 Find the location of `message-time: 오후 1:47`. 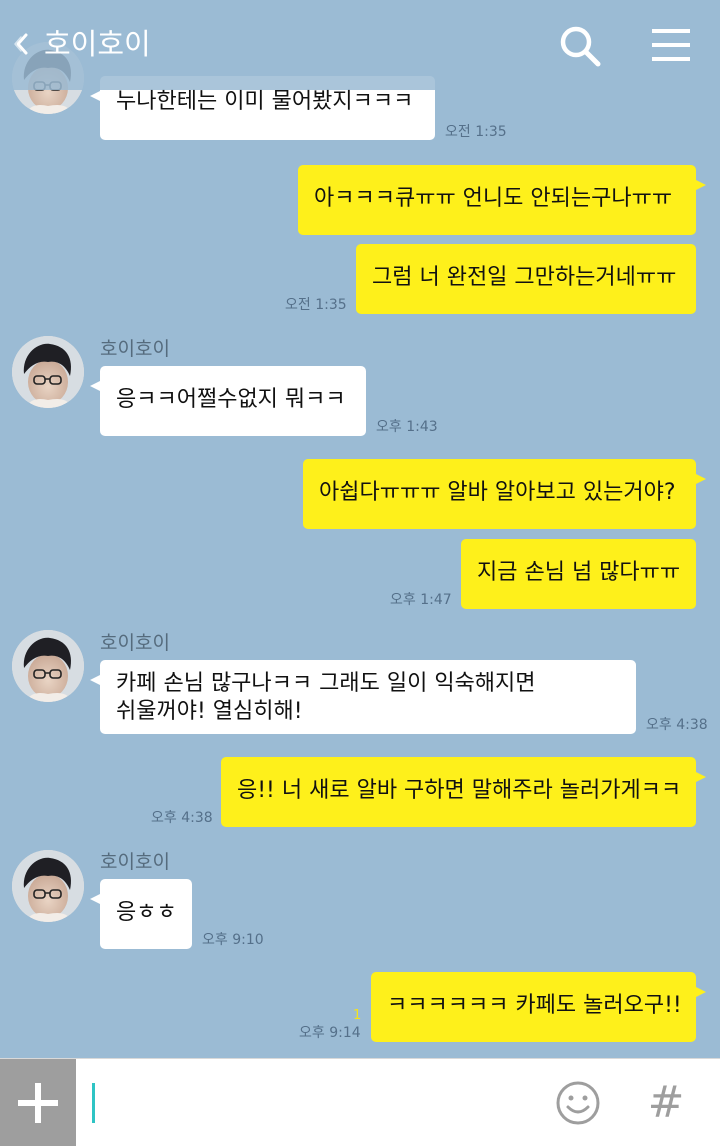

message-time: 오후 1:47 is located at coordinates (421, 600).